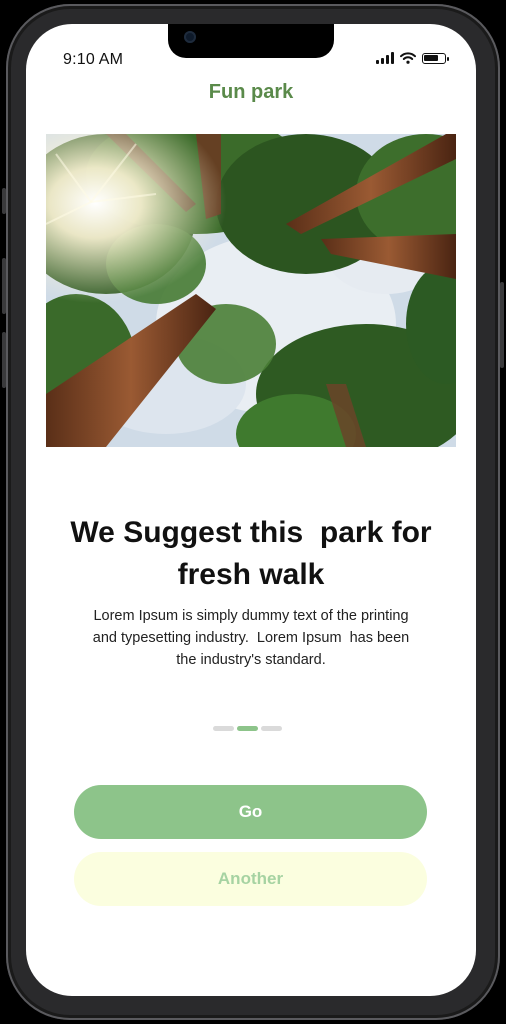 This screenshot has width=506, height=1024. What do you see at coordinates (4, 360) in the screenshot?
I see `volume-down-button` at bounding box center [4, 360].